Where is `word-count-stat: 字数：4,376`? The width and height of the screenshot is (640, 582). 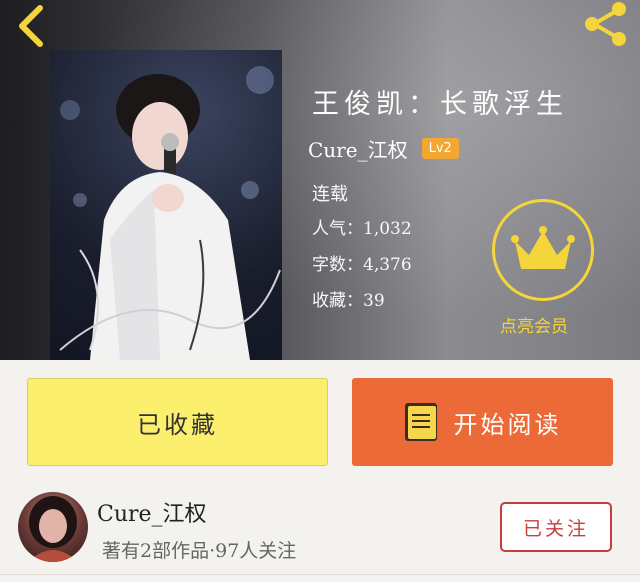 word-count-stat: 字数：4,376 is located at coordinates (362, 265).